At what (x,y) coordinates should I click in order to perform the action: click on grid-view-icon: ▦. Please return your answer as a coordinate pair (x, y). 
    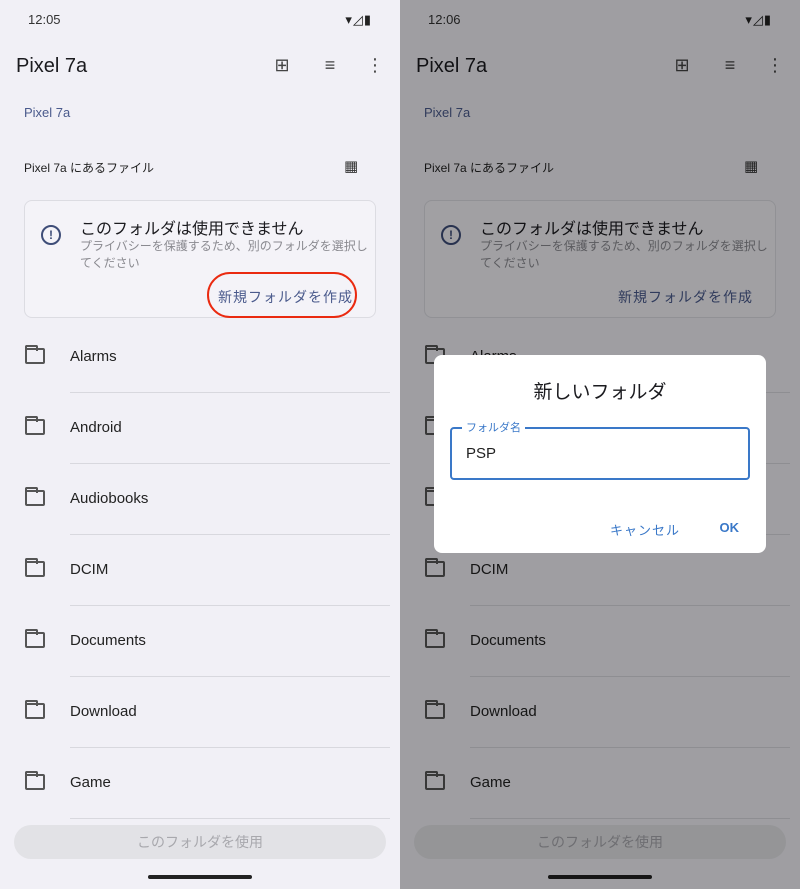
    Looking at the image, I should click on (351, 166).